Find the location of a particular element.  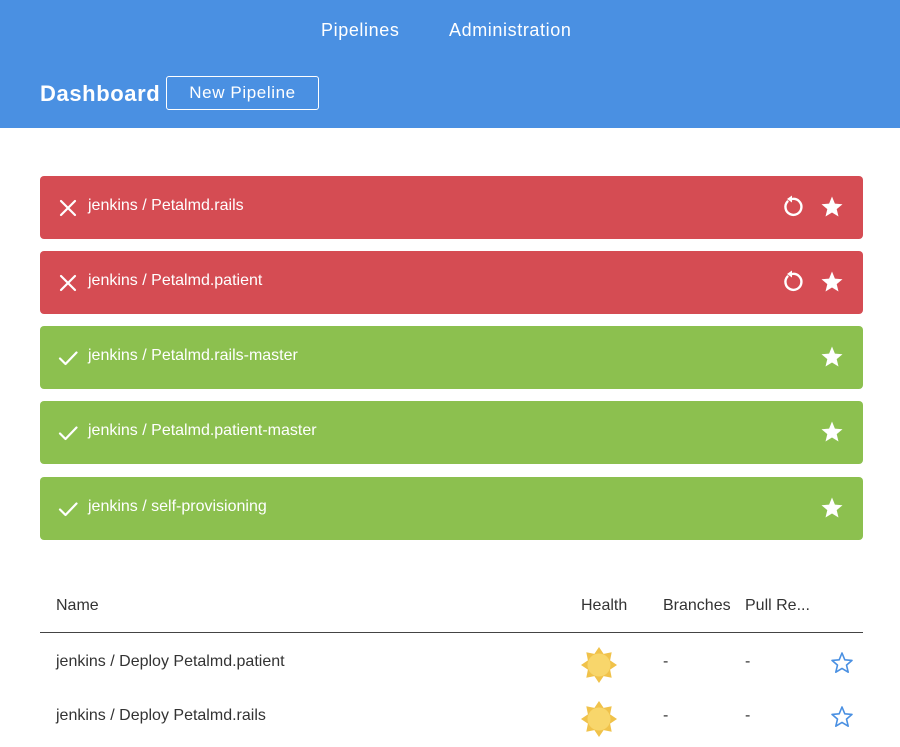

pipeline-name: jenkins / Deploy Petalmd.rails is located at coordinates (161, 716).